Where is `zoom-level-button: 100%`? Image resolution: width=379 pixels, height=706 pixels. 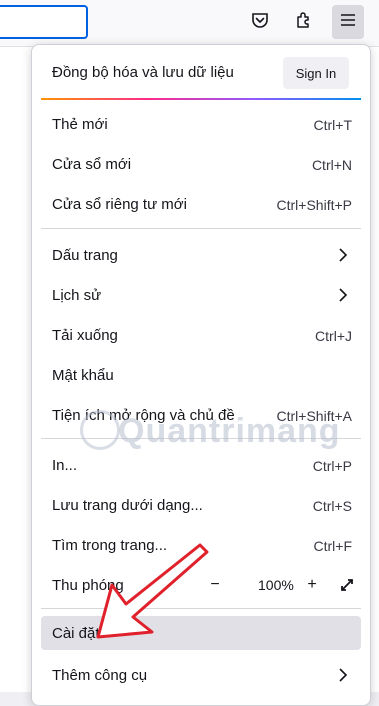
zoom-level-button: 100% is located at coordinates (276, 585).